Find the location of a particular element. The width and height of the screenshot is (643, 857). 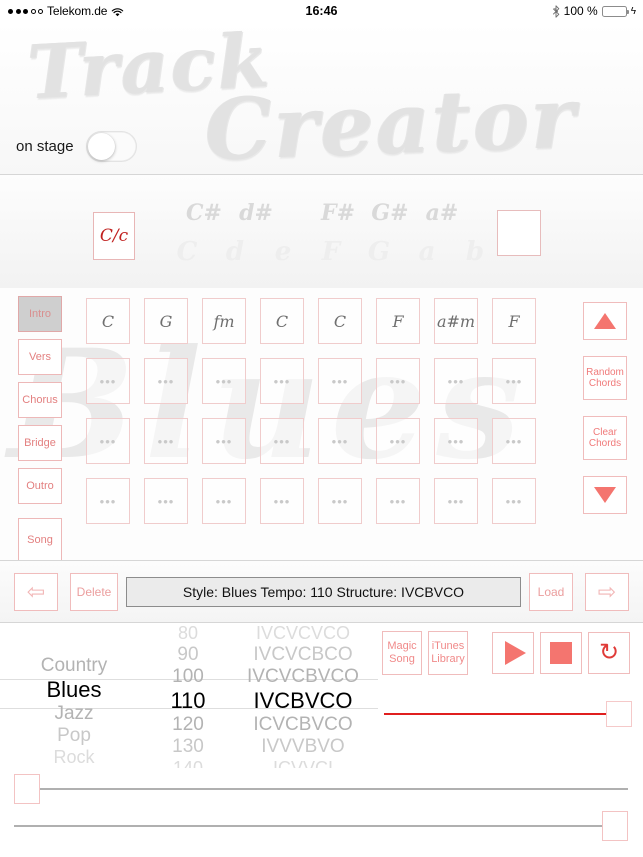

structure-option: IVVVBVO is located at coordinates (303, 747).